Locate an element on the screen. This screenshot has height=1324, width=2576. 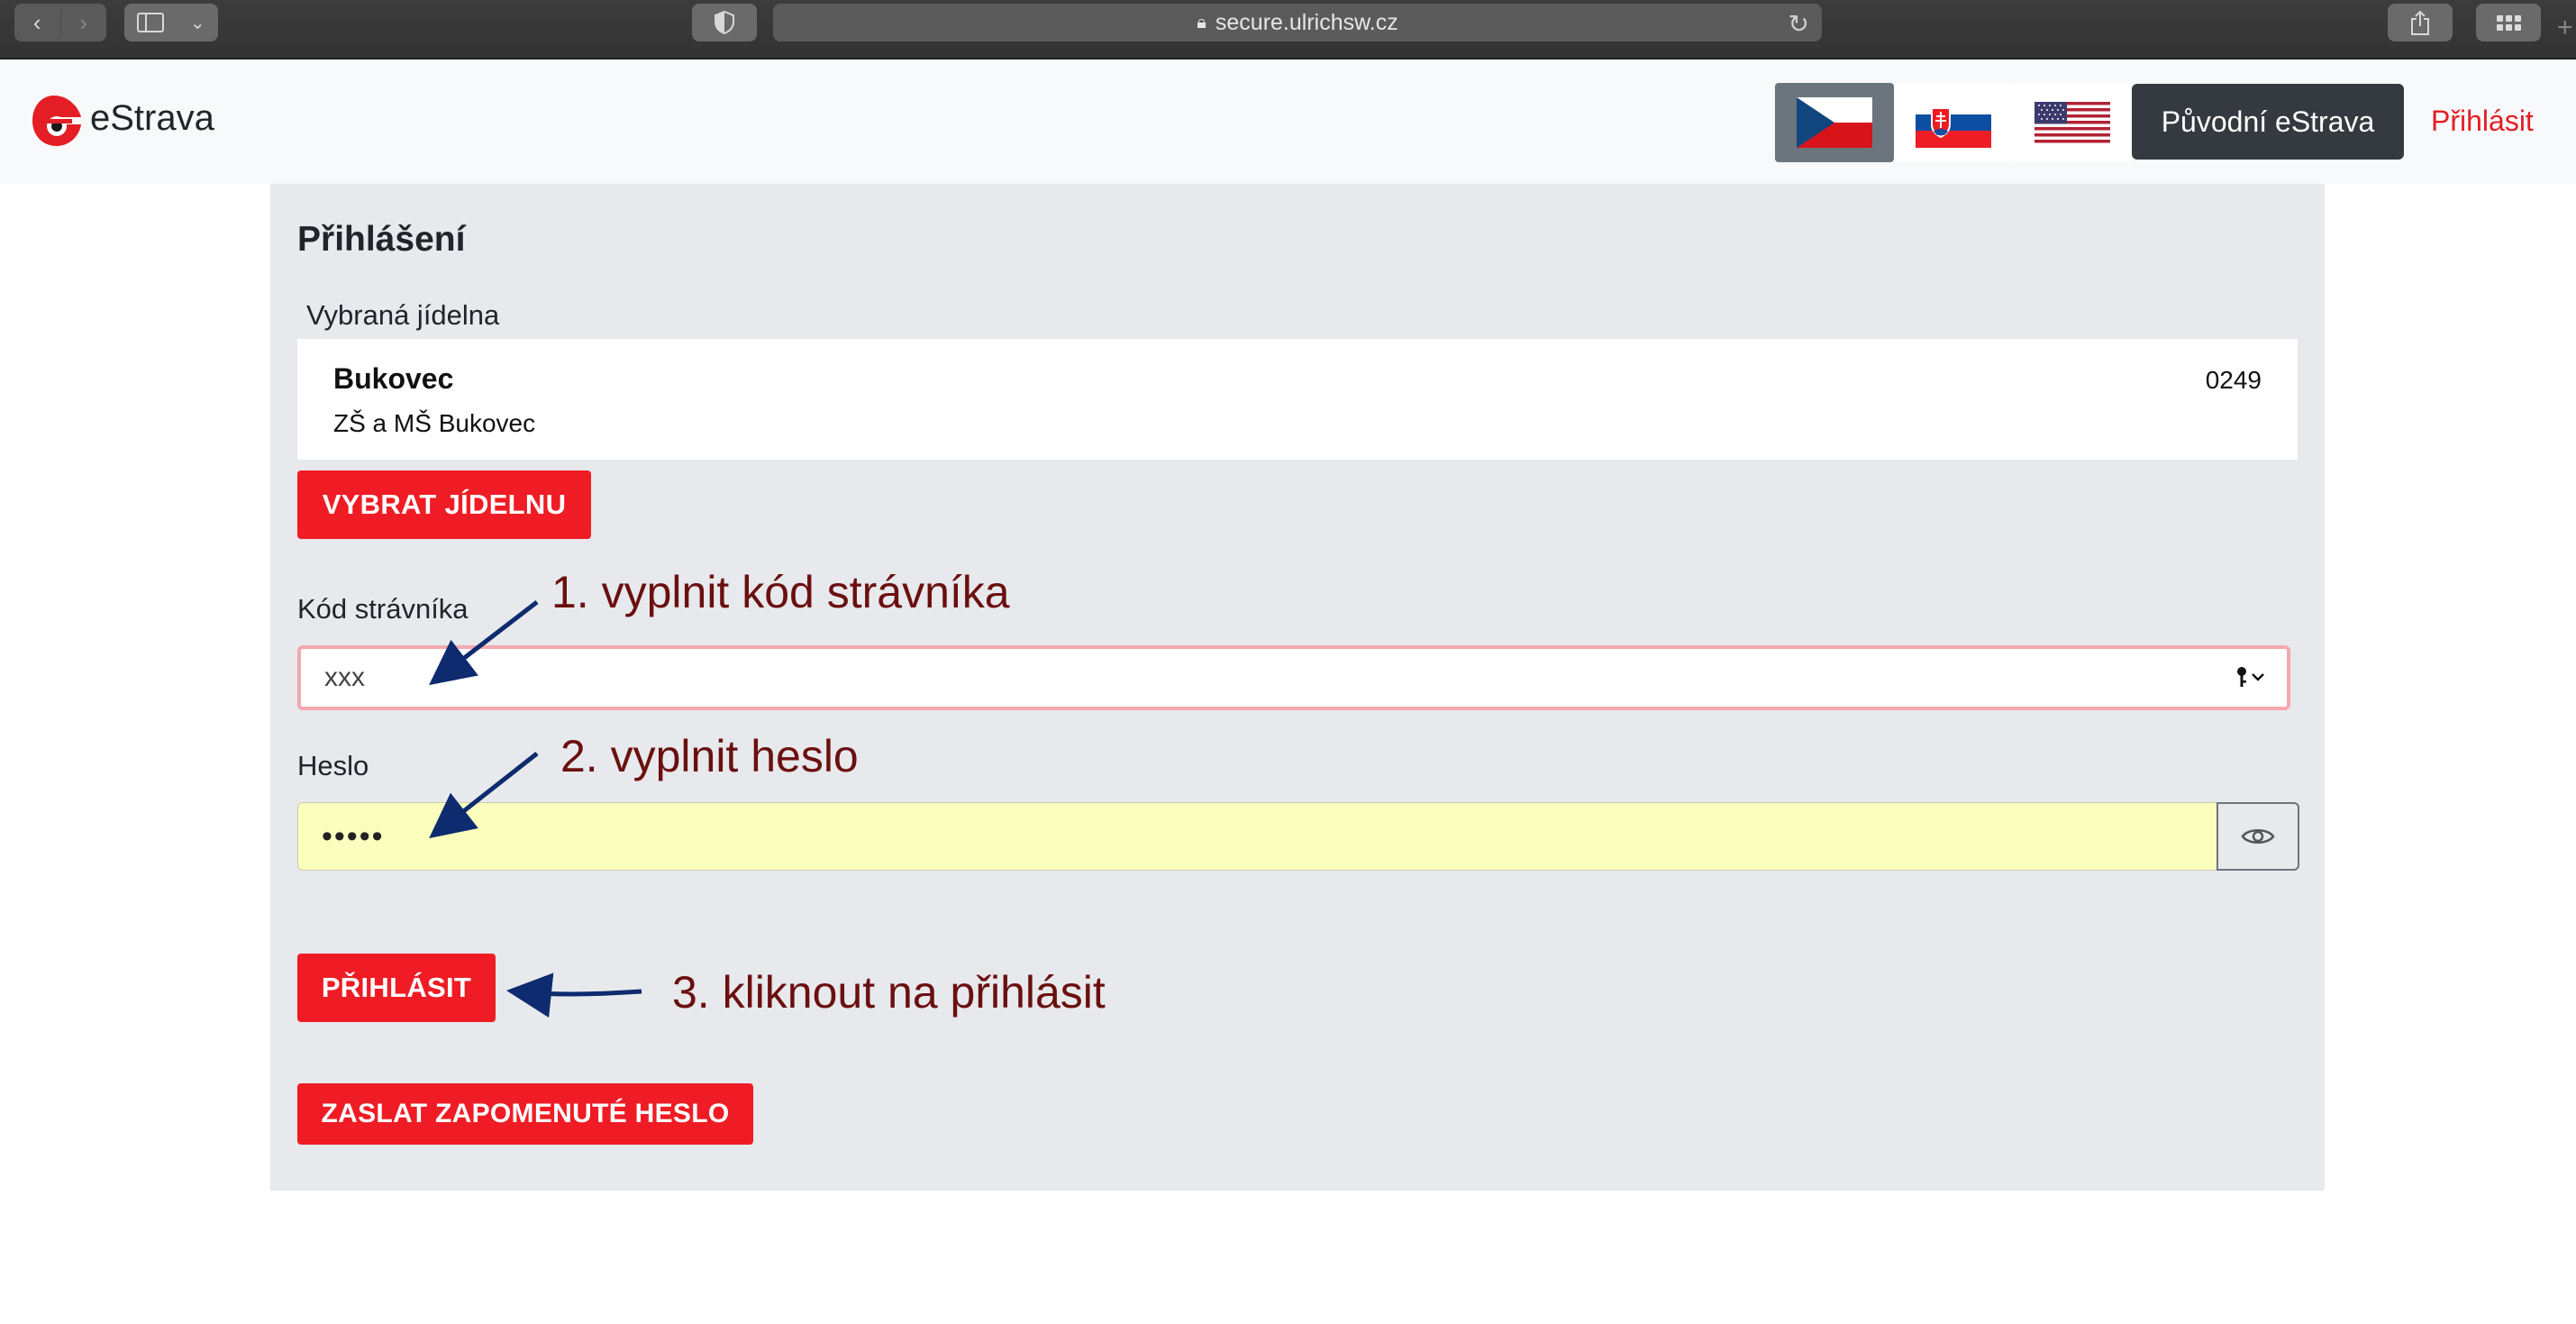
address-bar: 🔒︎ secure.ulrichsw.cz ↻ is located at coordinates (1297, 22).